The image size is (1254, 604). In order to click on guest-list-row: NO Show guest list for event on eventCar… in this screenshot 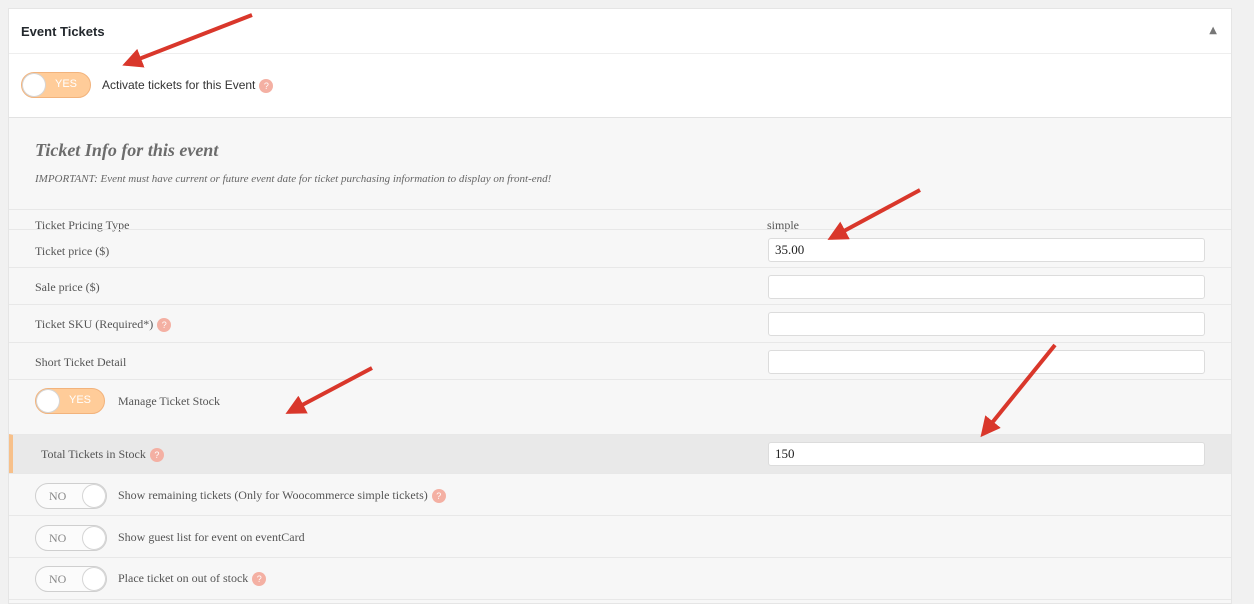, I will do `click(620, 536)`.